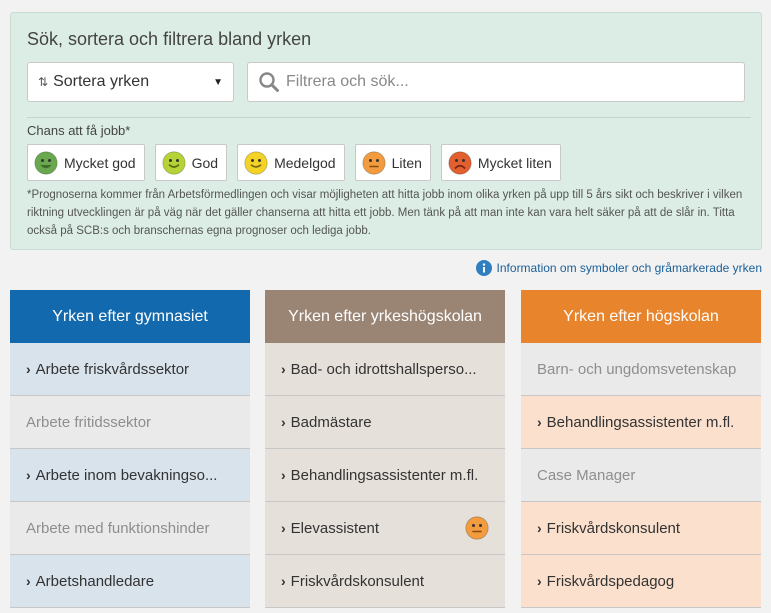 The image size is (771, 613). I want to click on info-icon, so click(483, 268).